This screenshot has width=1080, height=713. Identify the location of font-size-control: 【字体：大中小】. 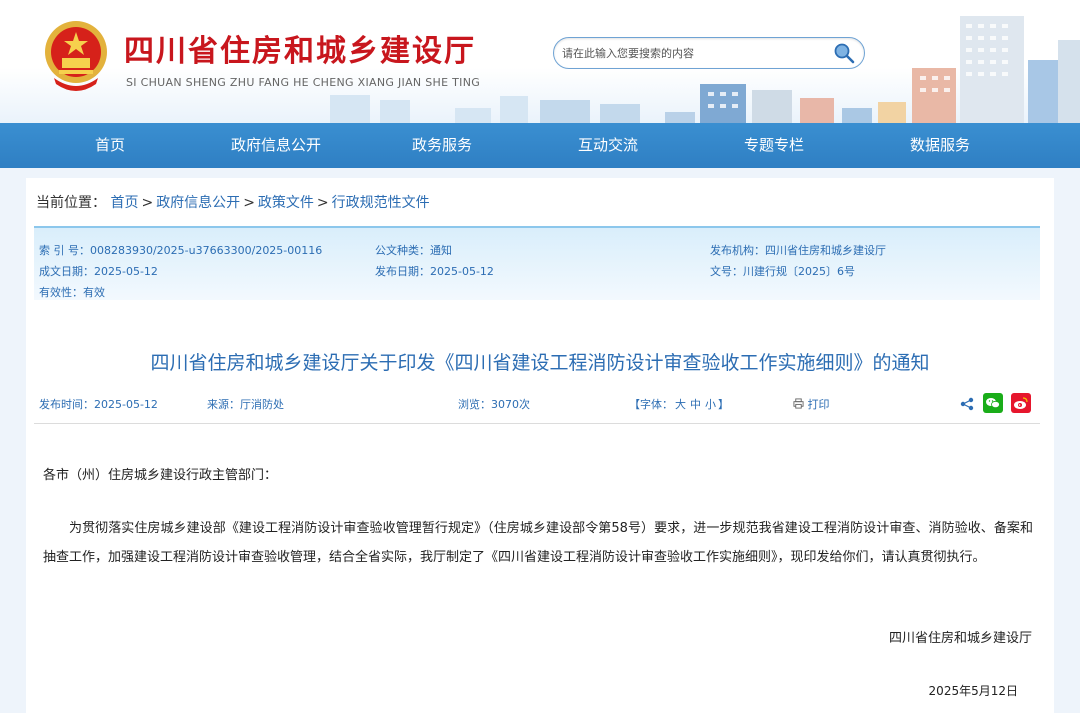
(679, 404).